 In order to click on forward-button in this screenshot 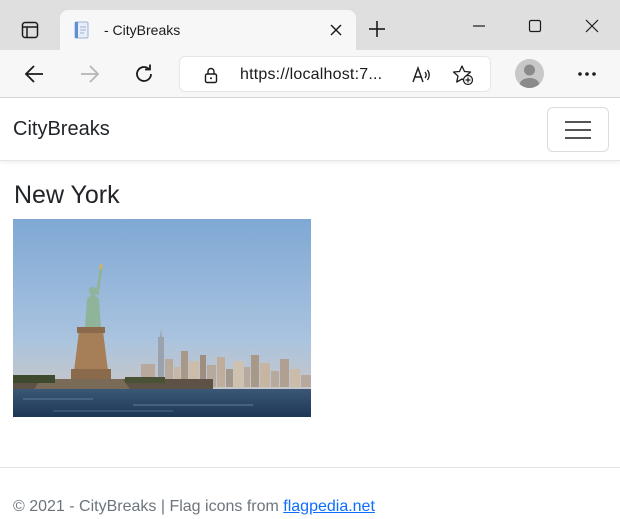, I will do `click(90, 74)`.